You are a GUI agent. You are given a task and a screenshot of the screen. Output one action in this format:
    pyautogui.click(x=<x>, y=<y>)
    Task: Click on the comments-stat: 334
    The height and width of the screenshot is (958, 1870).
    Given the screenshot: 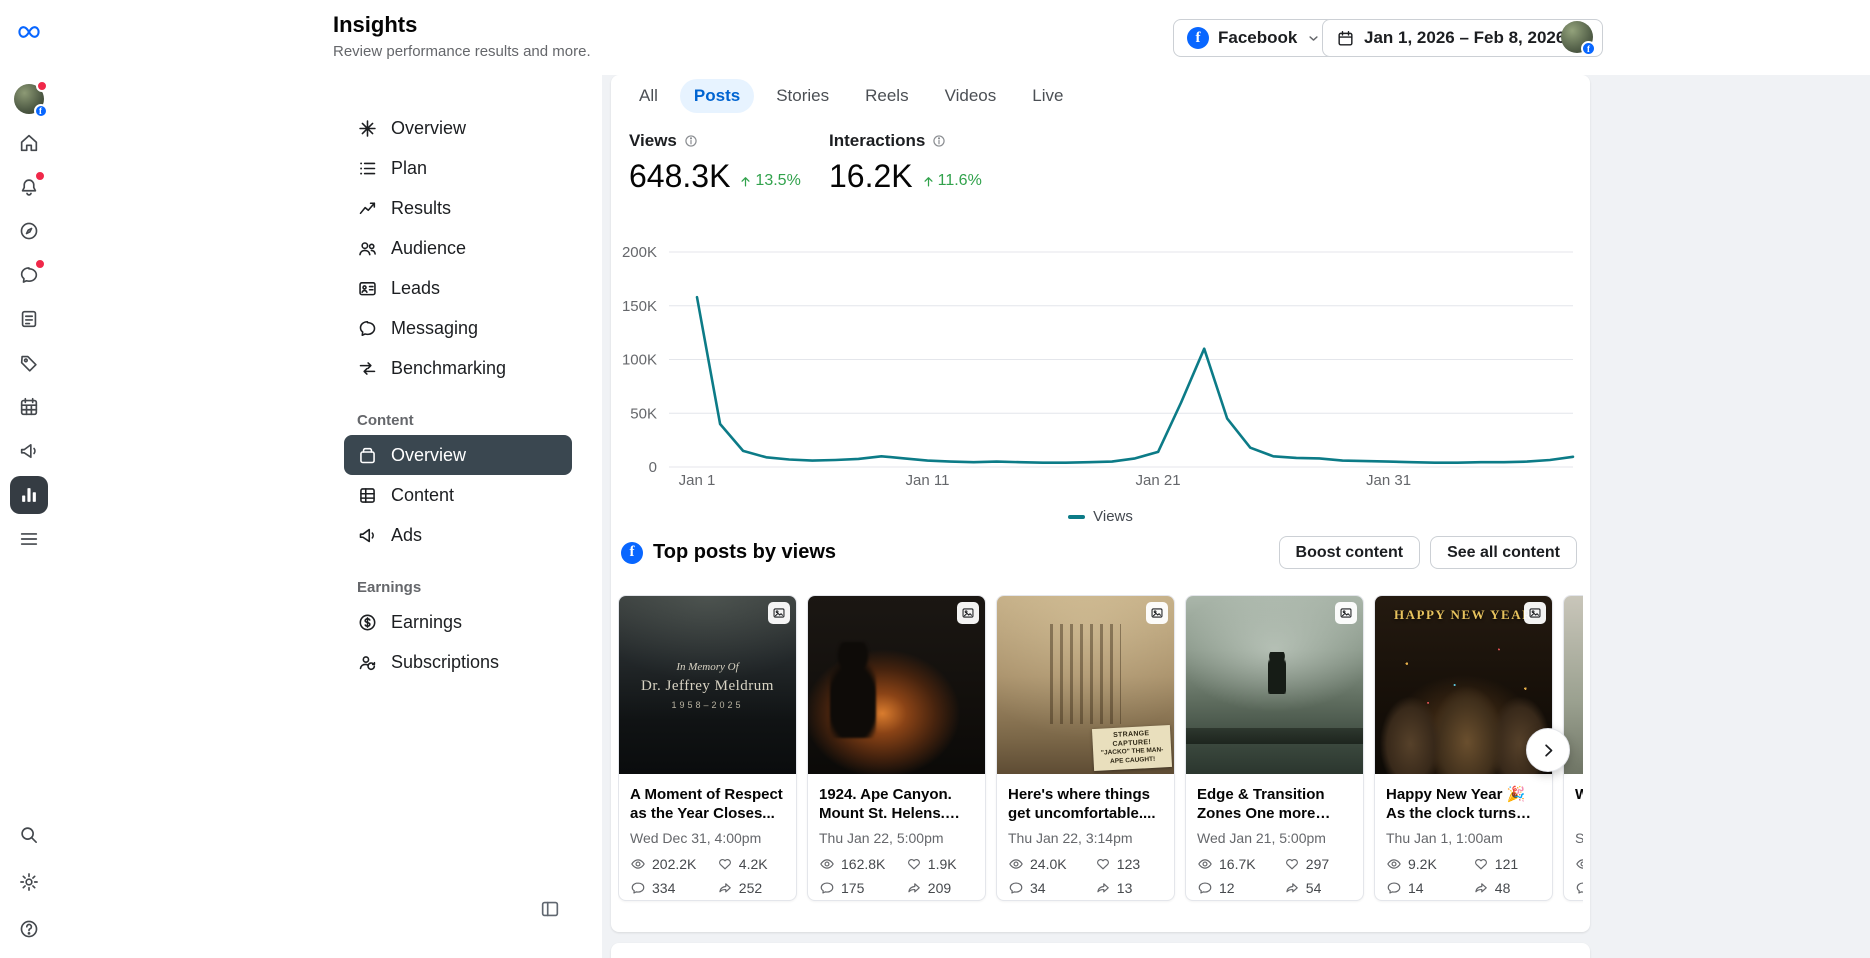 What is the action you would take?
    pyautogui.click(x=673, y=888)
    